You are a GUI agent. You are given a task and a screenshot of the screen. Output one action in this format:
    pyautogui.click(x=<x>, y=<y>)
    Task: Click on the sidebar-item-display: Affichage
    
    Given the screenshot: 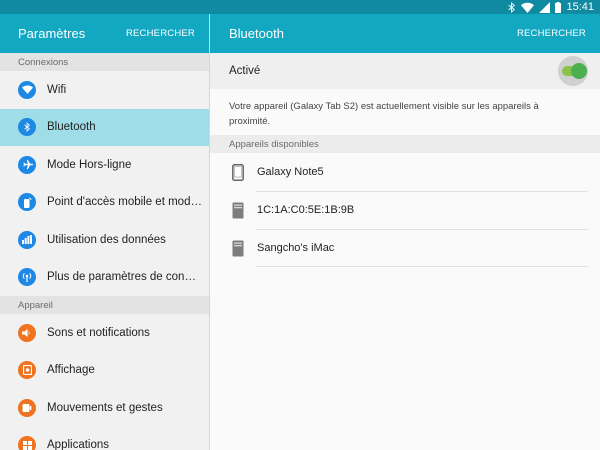 What is the action you would take?
    pyautogui.click(x=104, y=371)
    